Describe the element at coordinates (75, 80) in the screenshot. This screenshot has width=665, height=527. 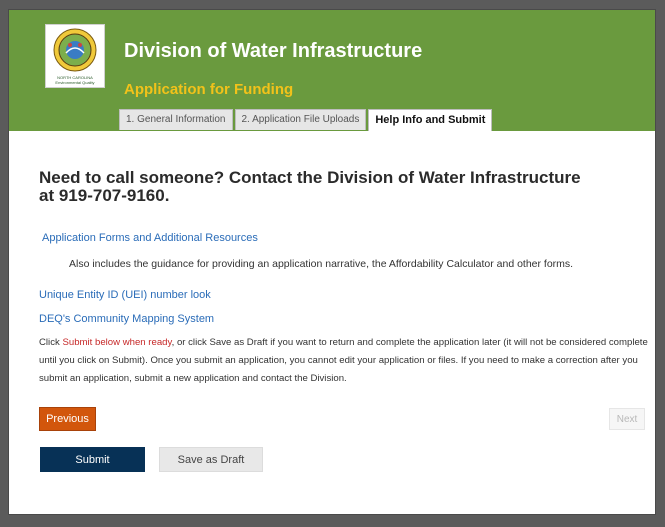
I see `logo-caption: NORTH CAROLINA Environmental Quality` at that location.